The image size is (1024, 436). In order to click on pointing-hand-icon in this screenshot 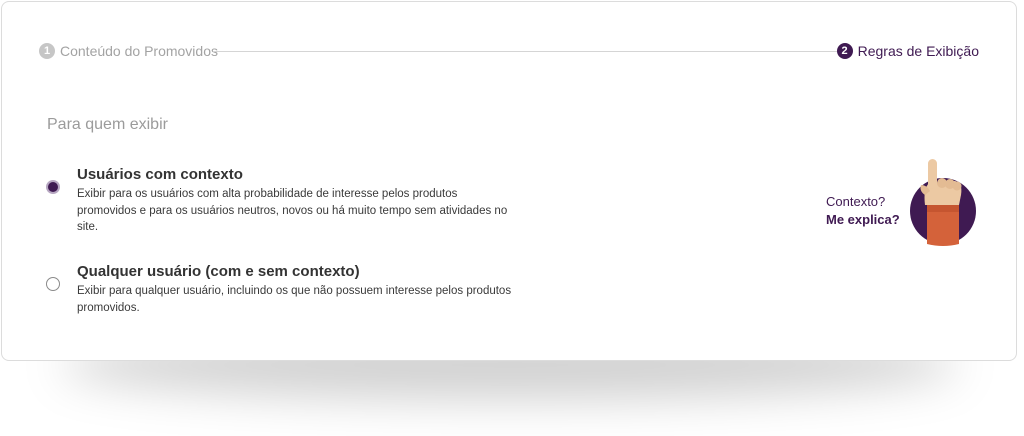, I will do `click(942, 202)`.